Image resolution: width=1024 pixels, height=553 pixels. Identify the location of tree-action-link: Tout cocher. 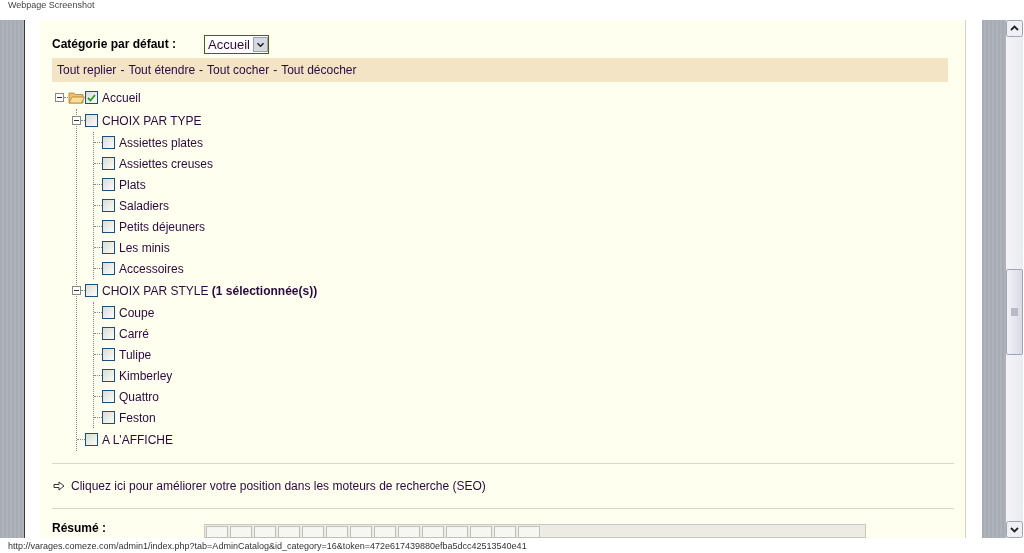
(238, 70).